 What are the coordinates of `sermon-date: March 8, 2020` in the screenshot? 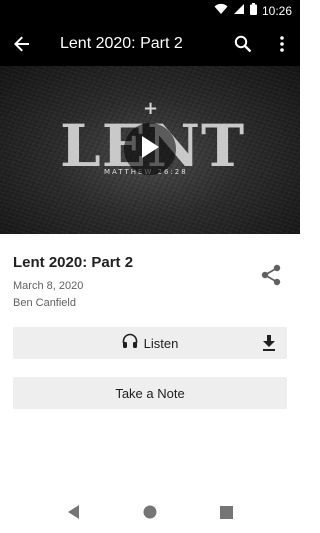 It's located at (48, 286).